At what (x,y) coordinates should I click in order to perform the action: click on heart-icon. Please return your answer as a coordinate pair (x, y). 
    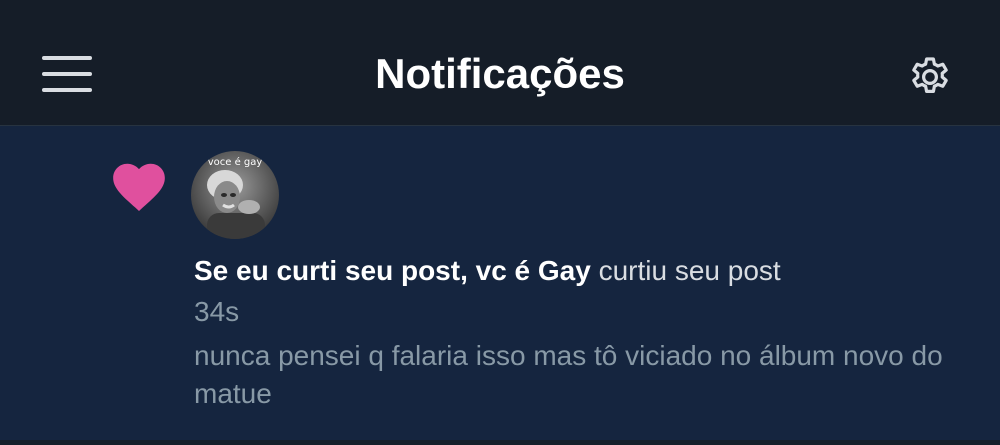
    Looking at the image, I should click on (139, 187).